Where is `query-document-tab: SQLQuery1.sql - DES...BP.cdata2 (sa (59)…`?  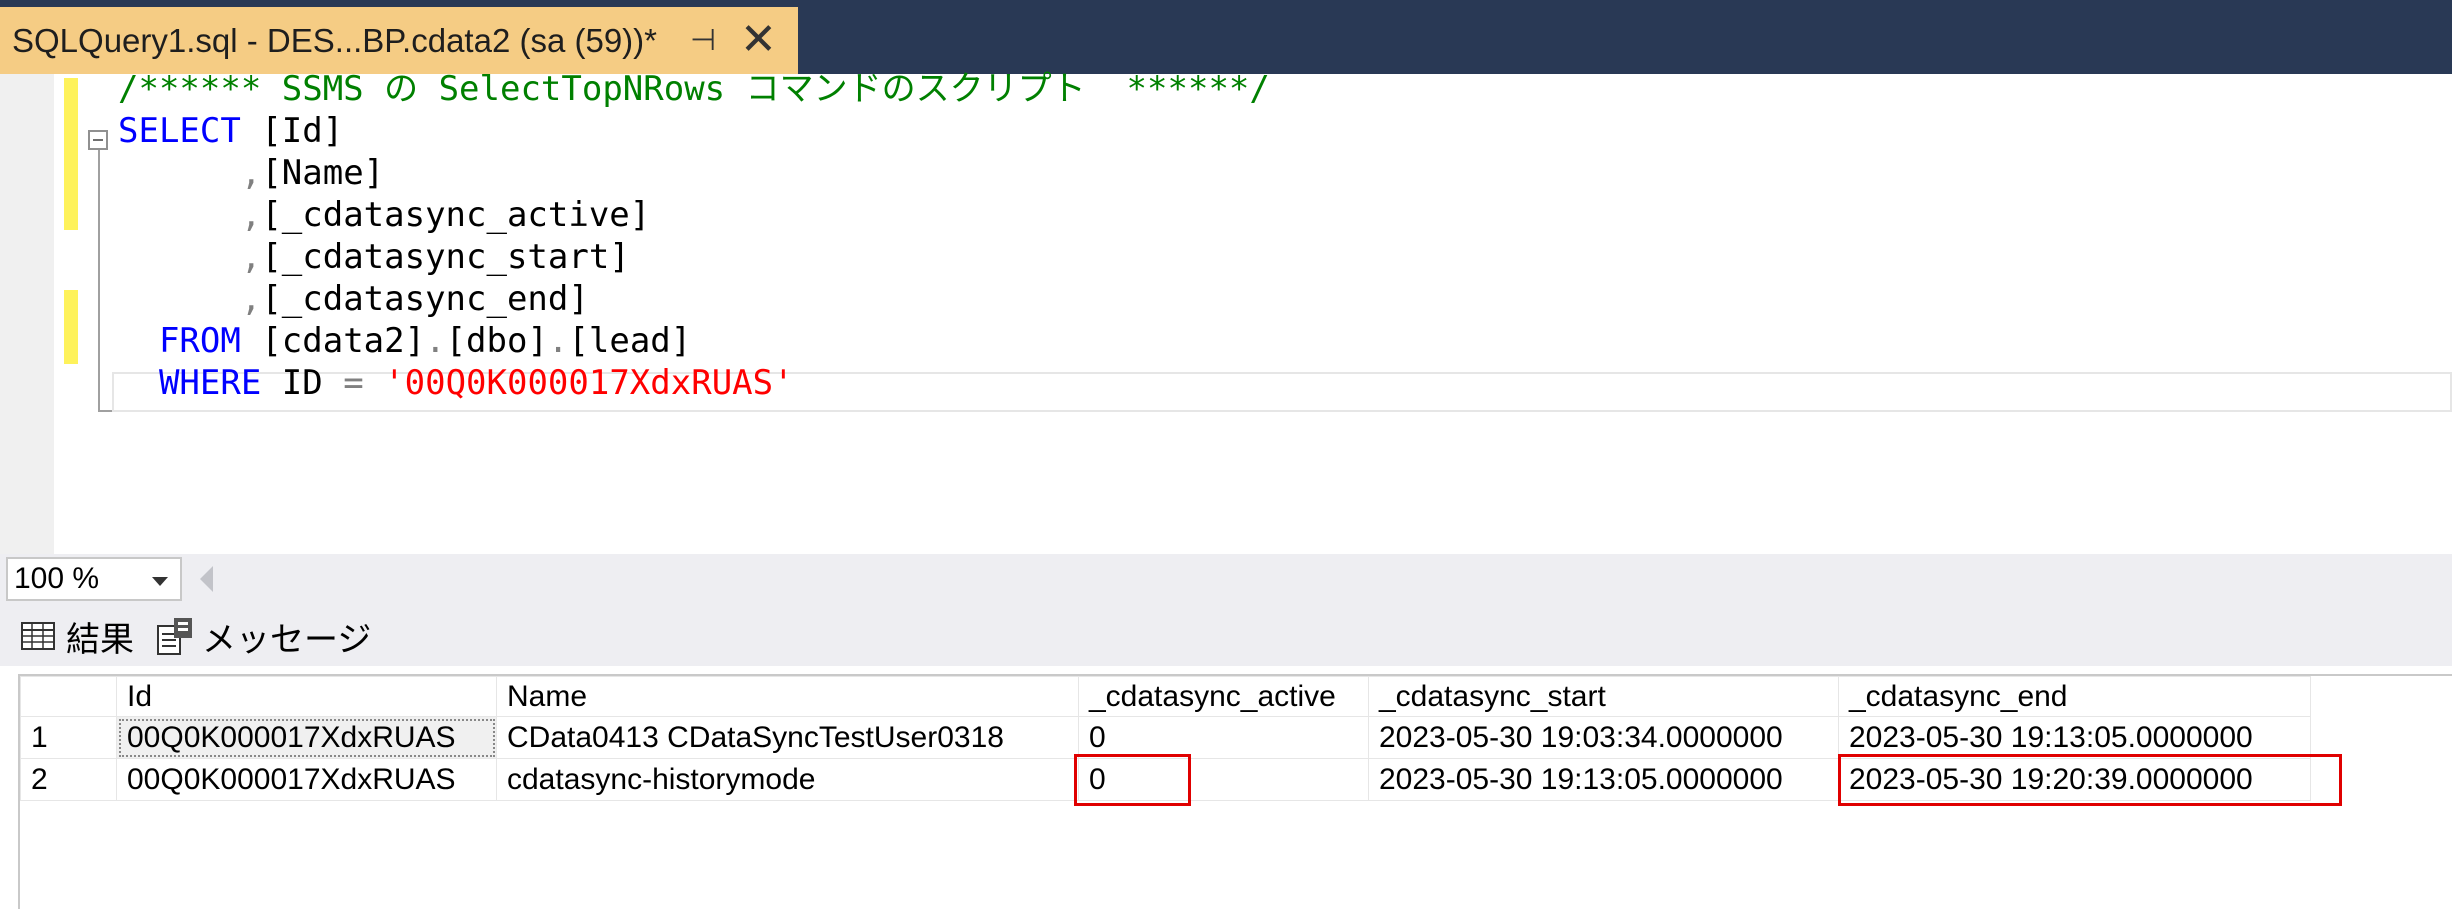 query-document-tab: SQLQuery1.sql - DES...BP.cdata2 (sa (59)… is located at coordinates (399, 40).